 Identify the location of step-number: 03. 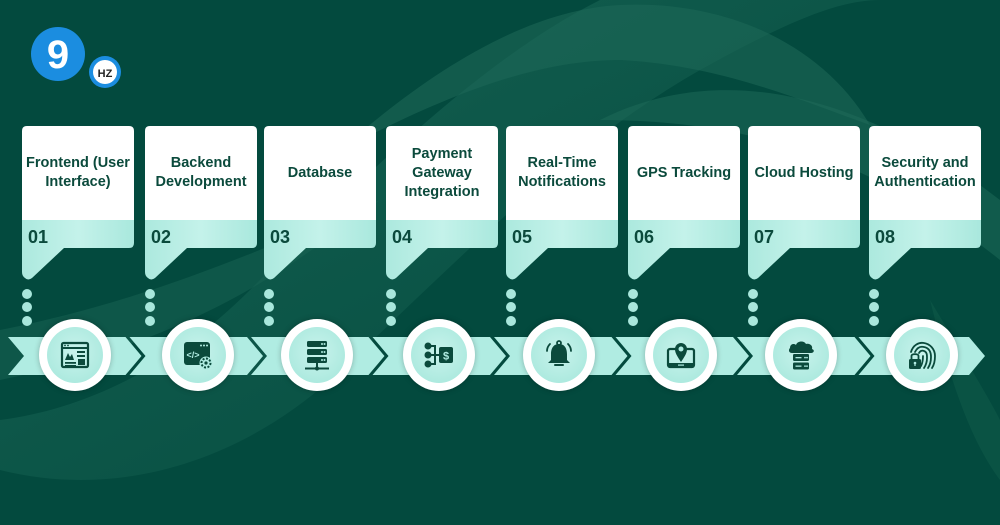
(280, 237).